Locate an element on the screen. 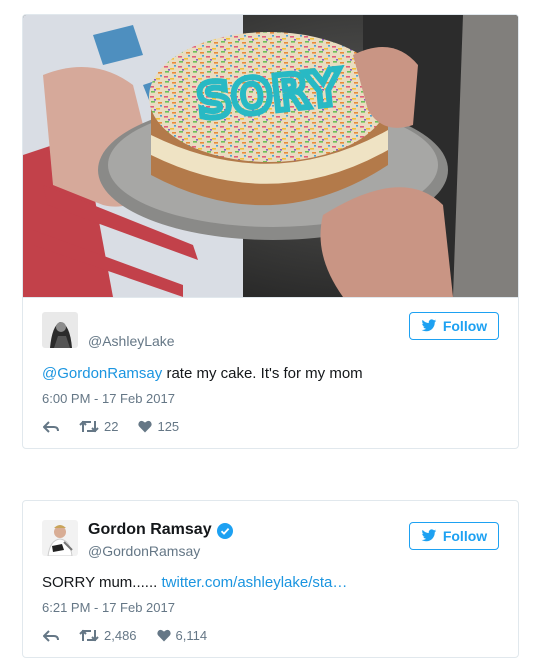 The width and height of the screenshot is (533, 672). like-count: 6,114 is located at coordinates (191, 635).